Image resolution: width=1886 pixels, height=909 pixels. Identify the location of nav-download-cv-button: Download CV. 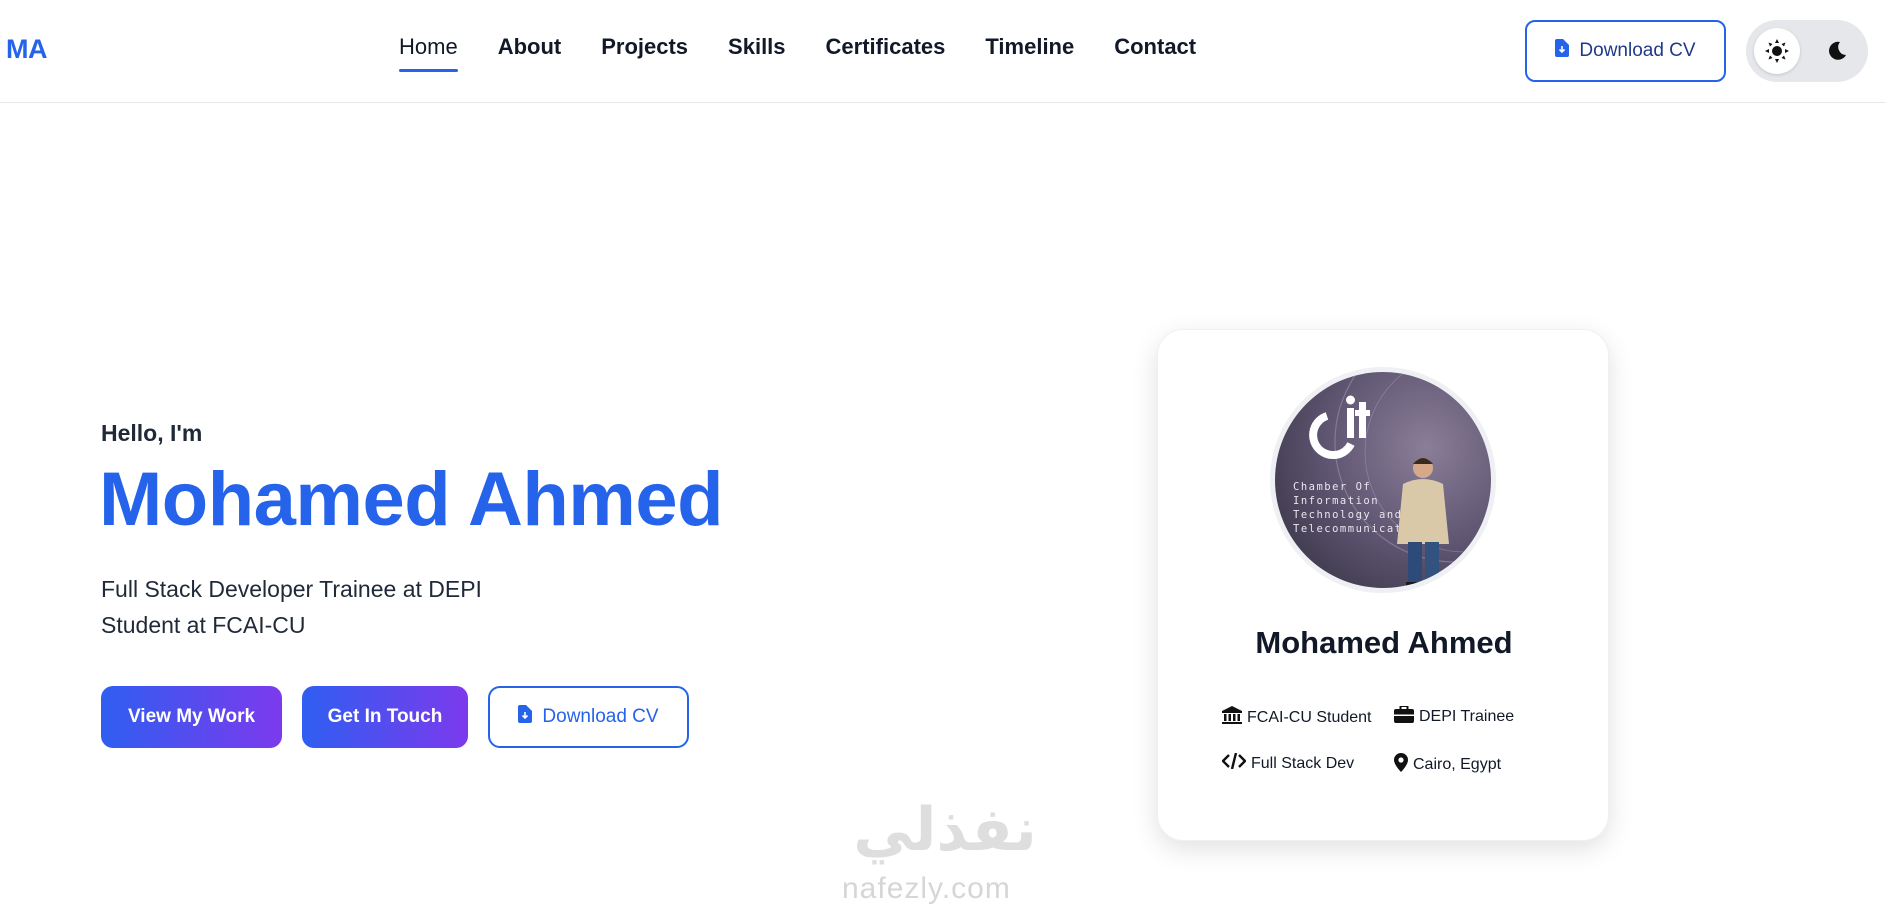
(1625, 51).